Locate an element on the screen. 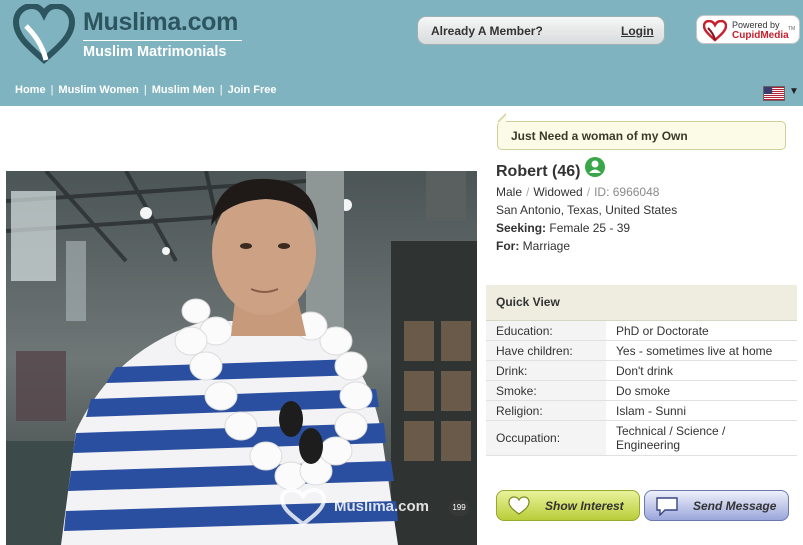 Image resolution: width=803 pixels, height=545 pixels. heart-logo-icon is located at coordinates (44, 34).